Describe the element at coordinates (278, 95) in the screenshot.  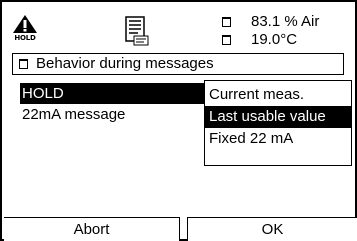
I see `option-current-meas: Current meas.` at that location.